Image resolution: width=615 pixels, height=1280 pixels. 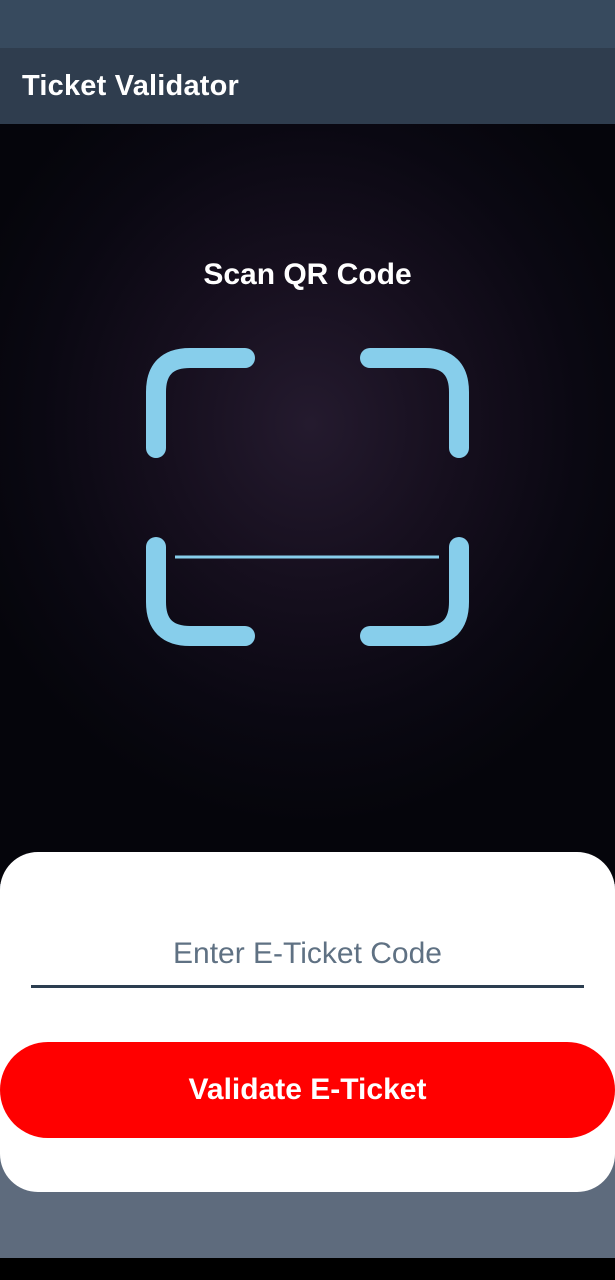 I want to click on qr-scan-frame-icon, so click(x=310, y=497).